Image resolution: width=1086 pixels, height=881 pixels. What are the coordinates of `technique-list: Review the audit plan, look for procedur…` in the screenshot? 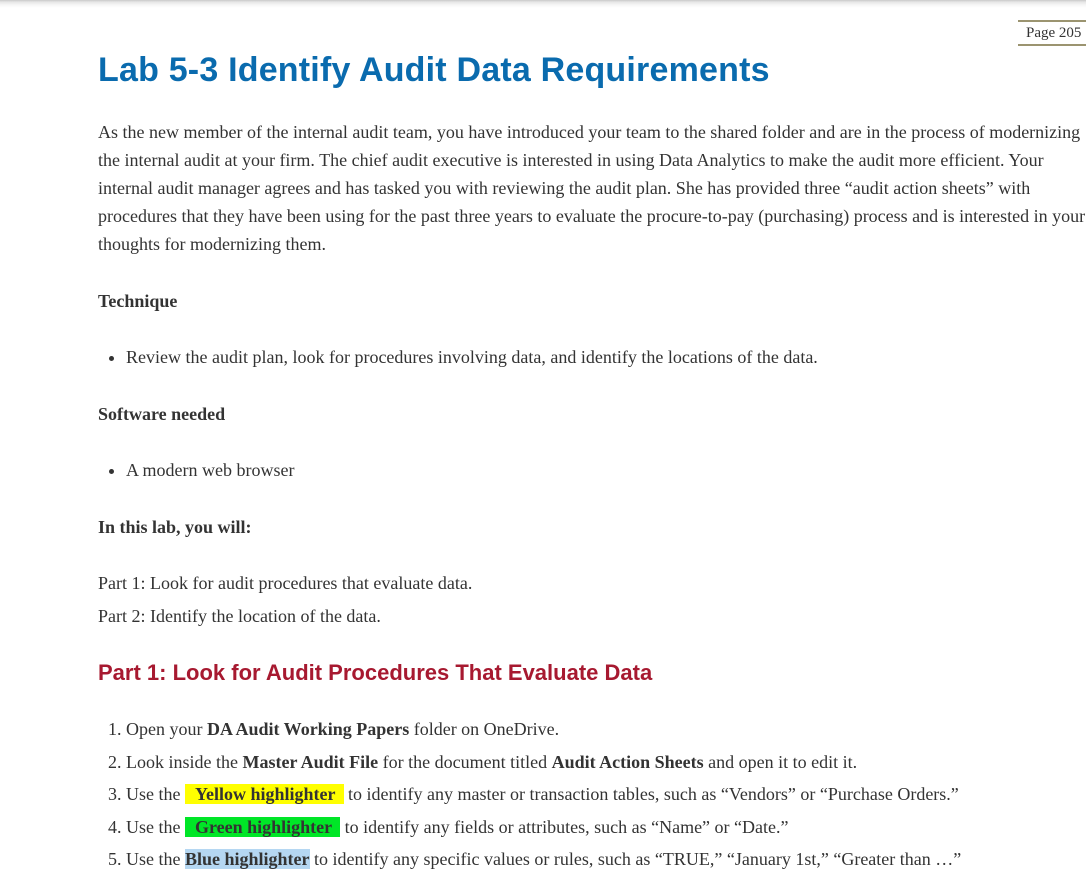 It's located at (592, 357).